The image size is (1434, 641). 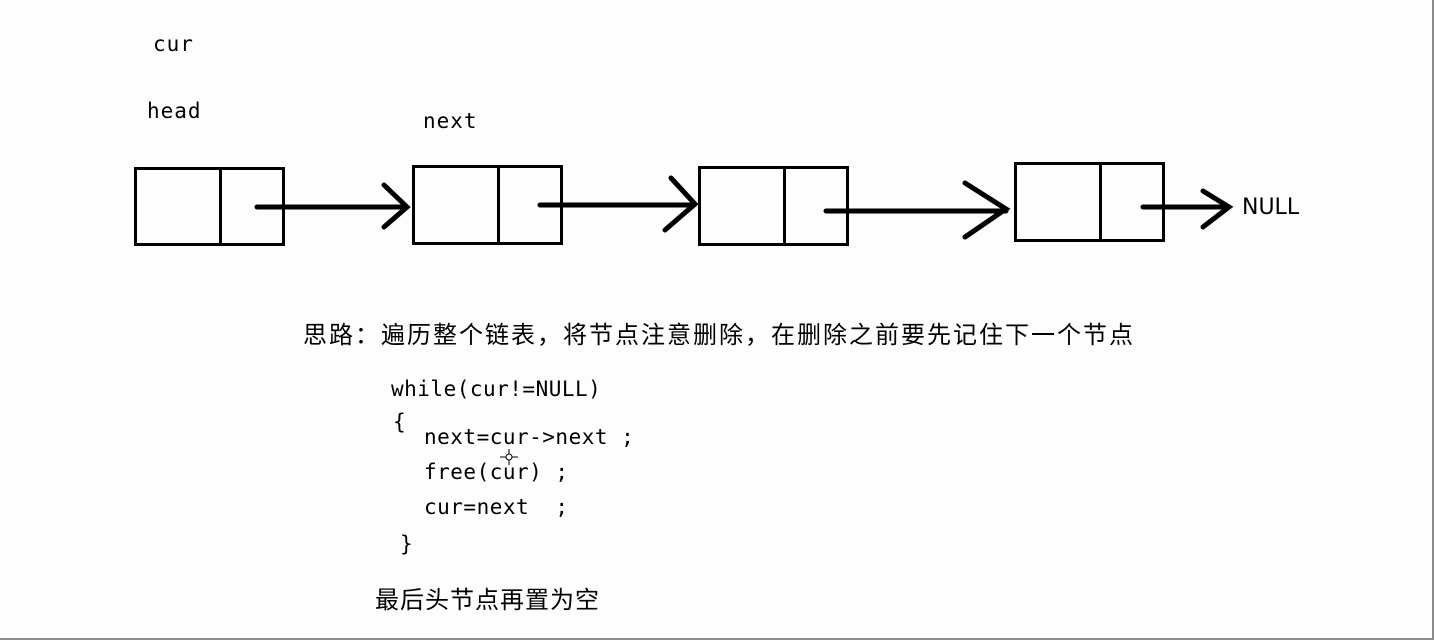 I want to click on code-open-brace: {, so click(x=400, y=422).